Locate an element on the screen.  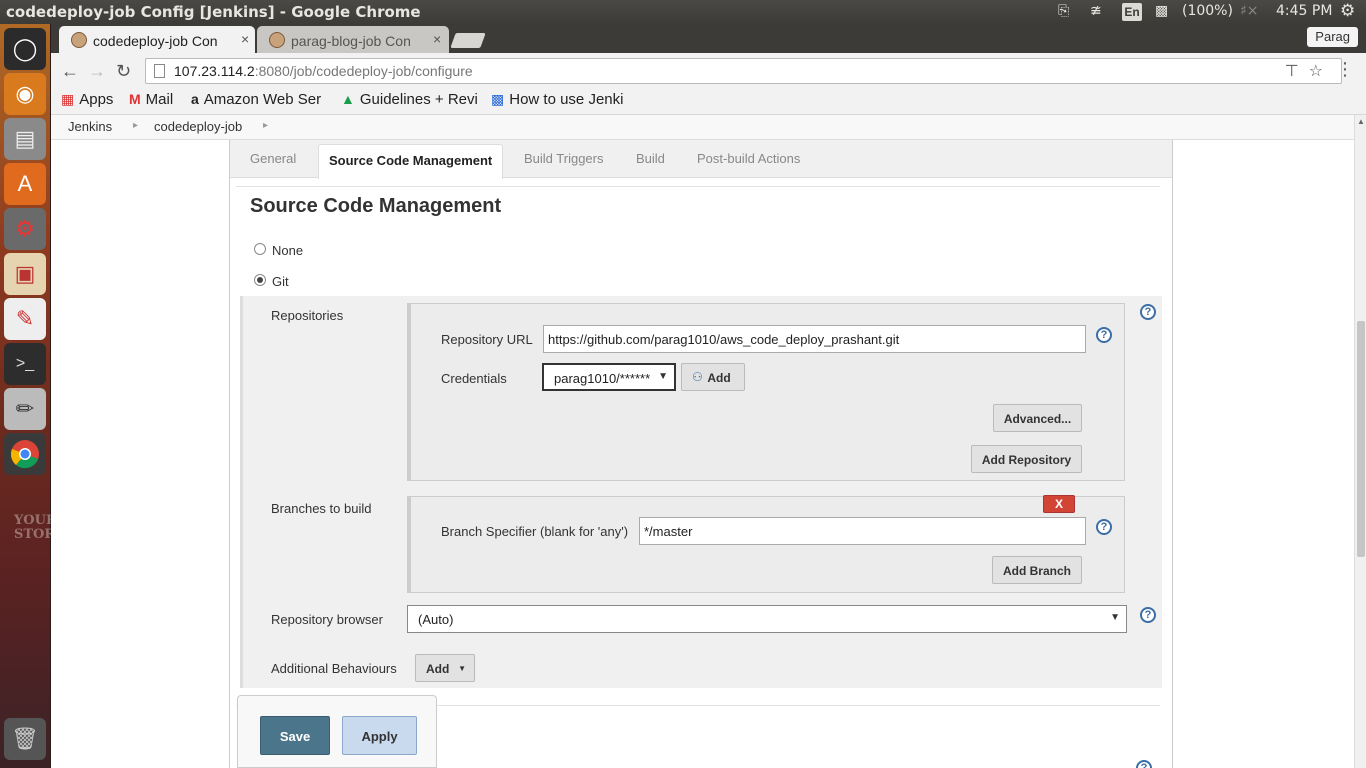
repository-browser-value: (Auto) is located at coordinates (436, 619).